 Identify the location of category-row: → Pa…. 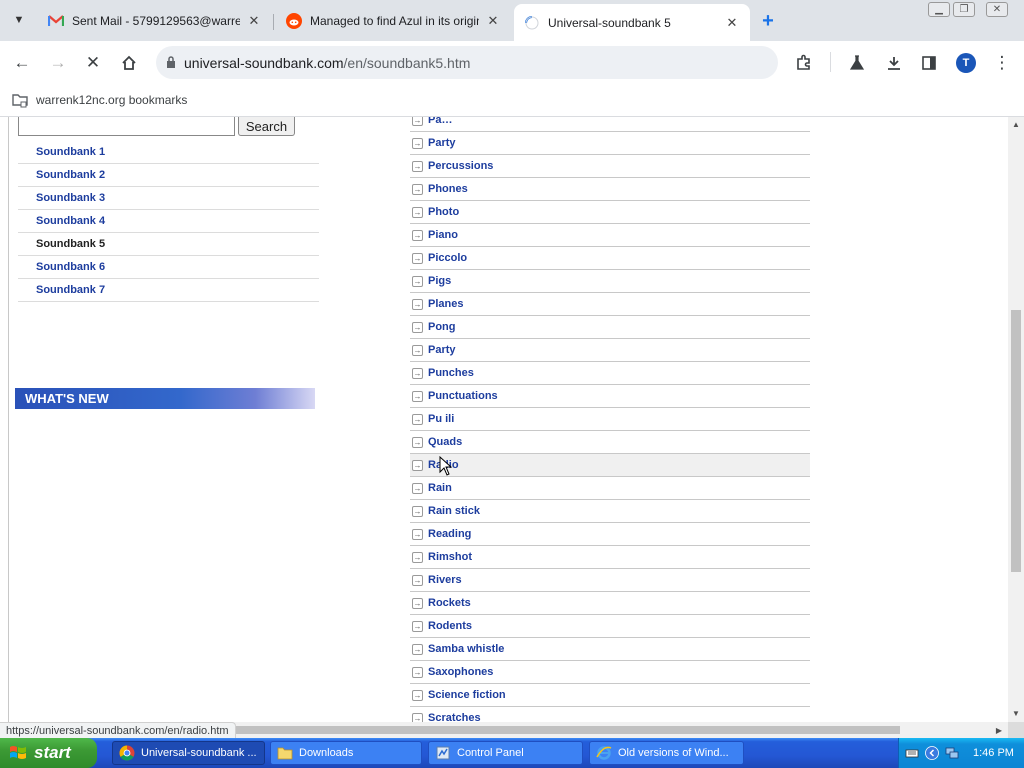
(610, 124).